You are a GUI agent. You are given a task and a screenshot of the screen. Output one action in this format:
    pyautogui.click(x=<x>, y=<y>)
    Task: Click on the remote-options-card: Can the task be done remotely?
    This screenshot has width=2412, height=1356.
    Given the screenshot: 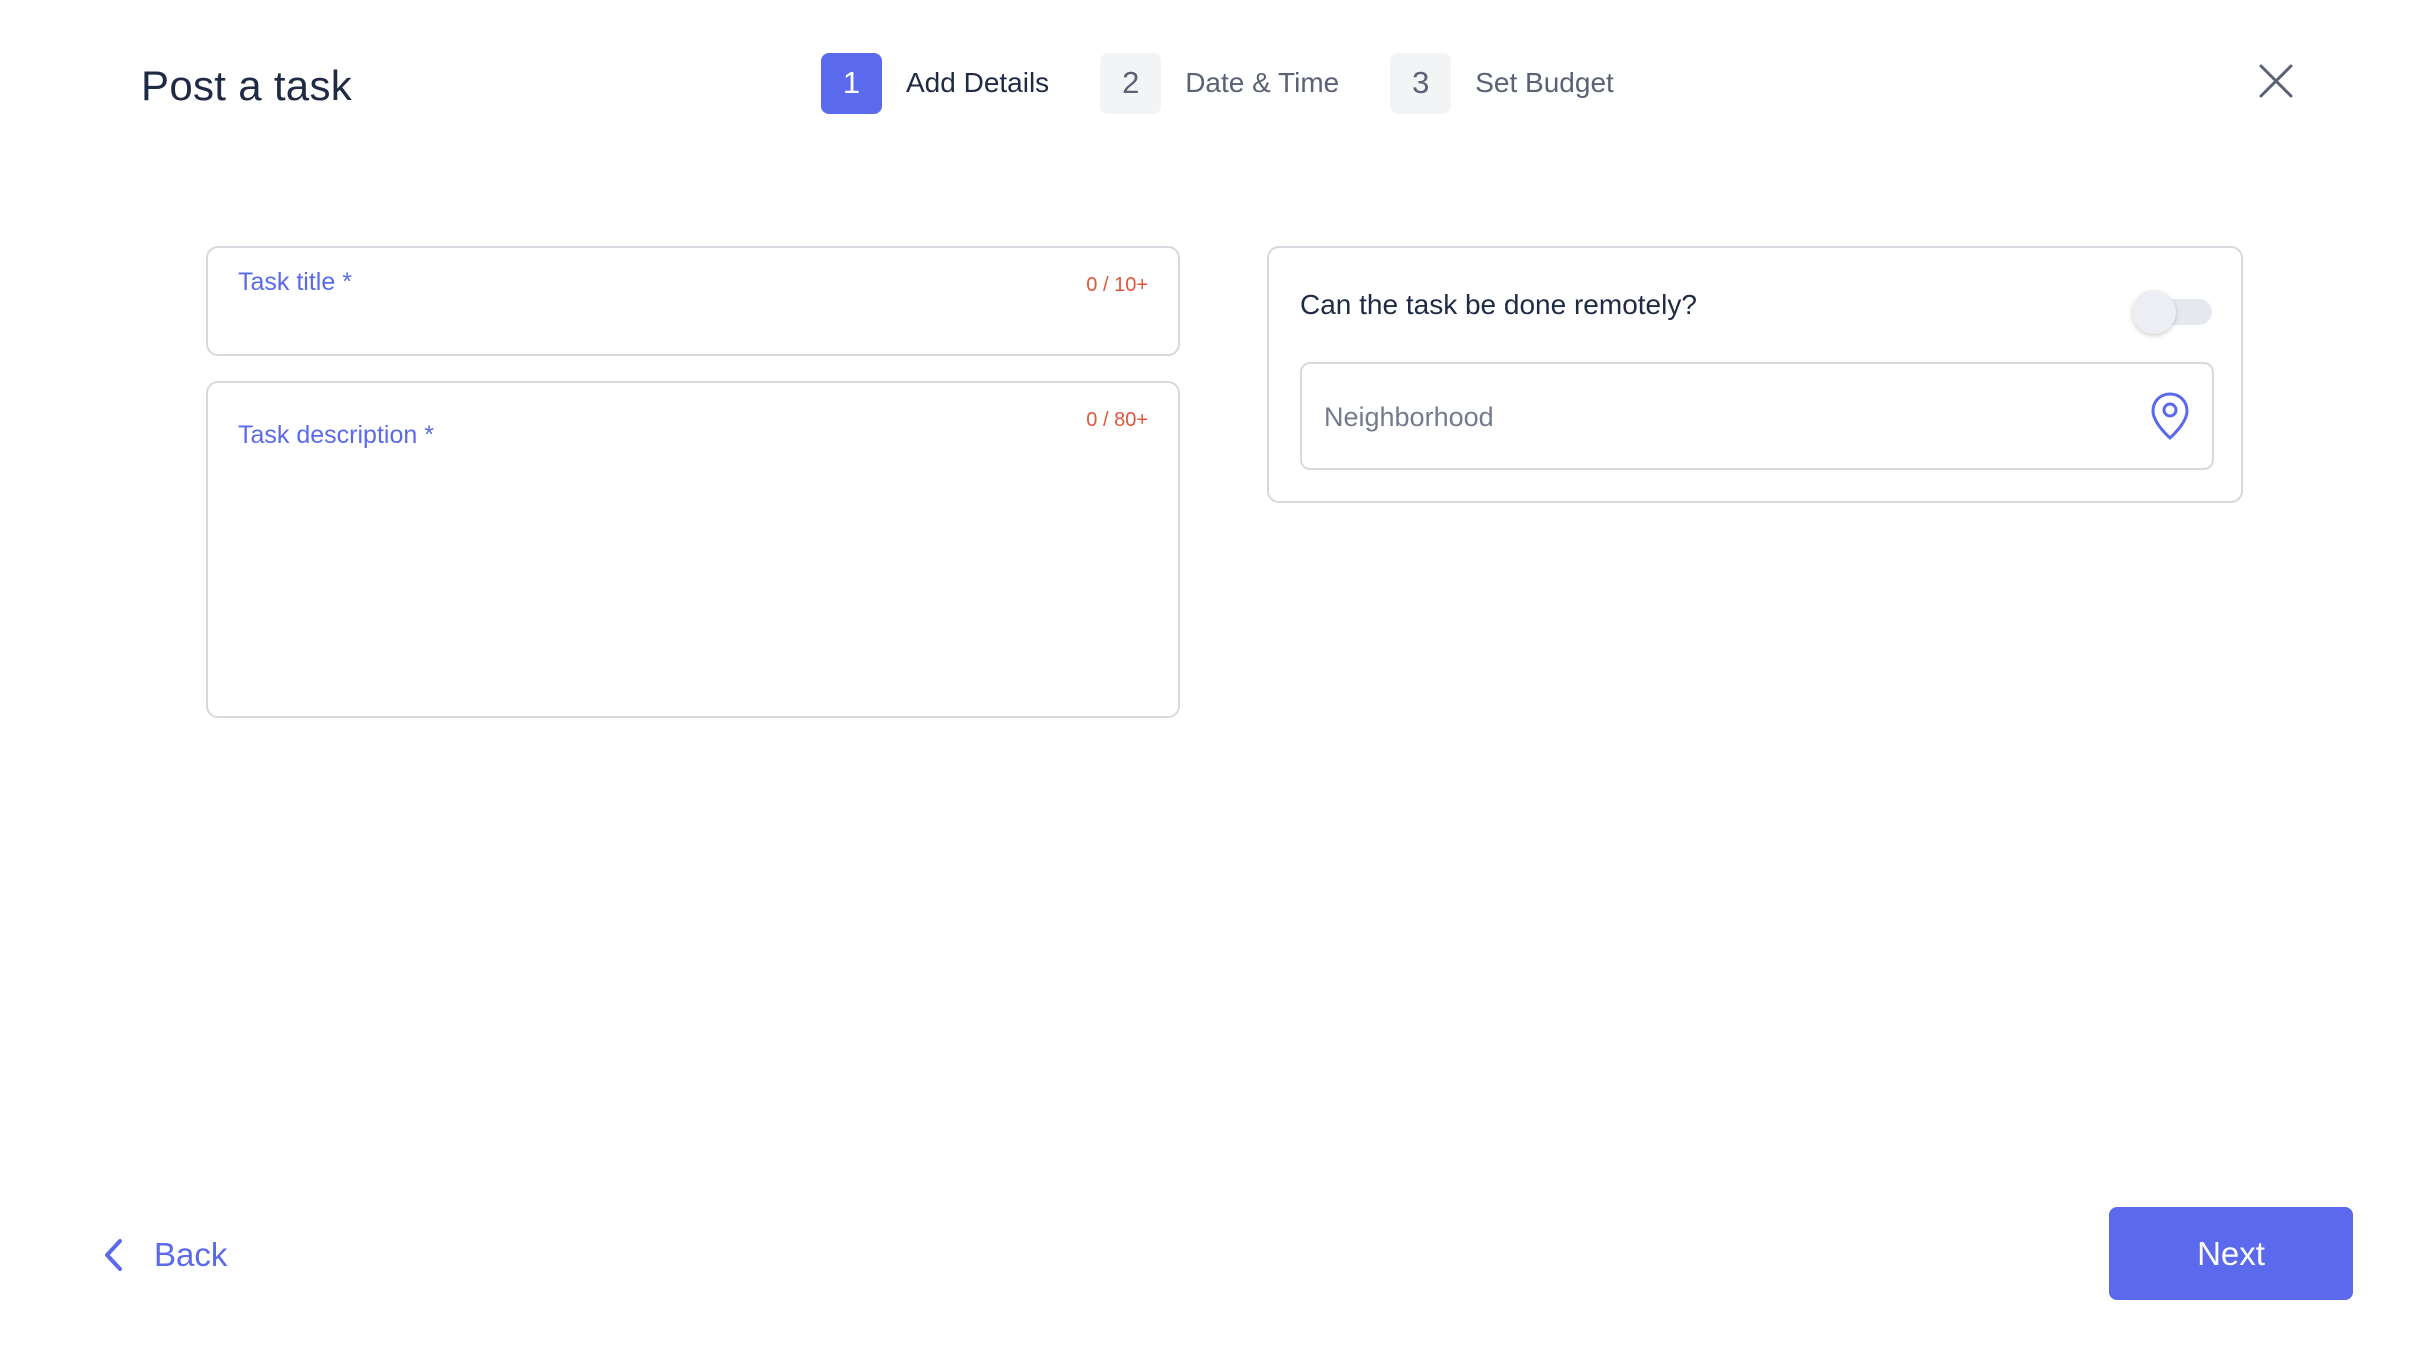 What is the action you would take?
    pyautogui.click(x=1755, y=374)
    